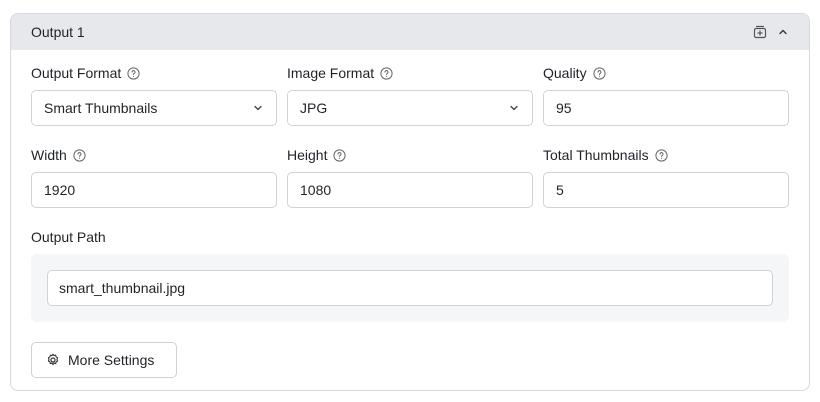  Describe the element at coordinates (410, 190) in the screenshot. I see `height-input: 1080` at that location.